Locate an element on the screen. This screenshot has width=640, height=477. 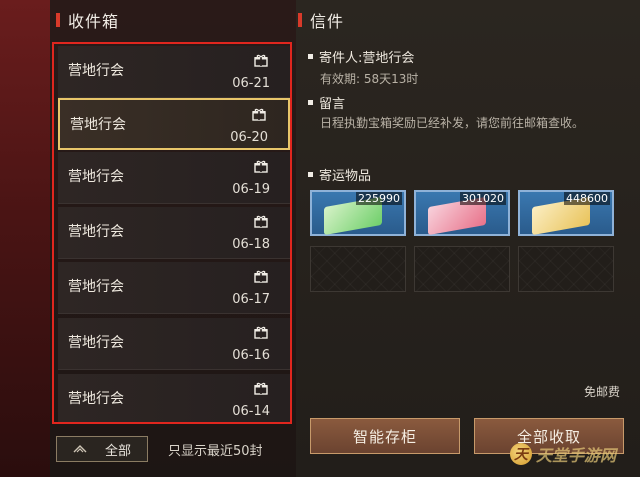
free-postage-label: 免邮费 is located at coordinates (602, 392).